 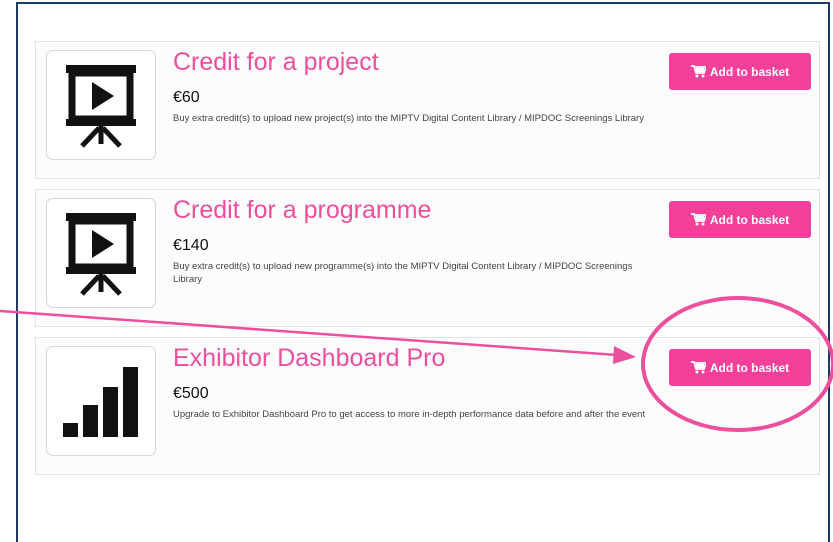 What do you see at coordinates (309, 333) in the screenshot?
I see `annotation-arrow-line` at bounding box center [309, 333].